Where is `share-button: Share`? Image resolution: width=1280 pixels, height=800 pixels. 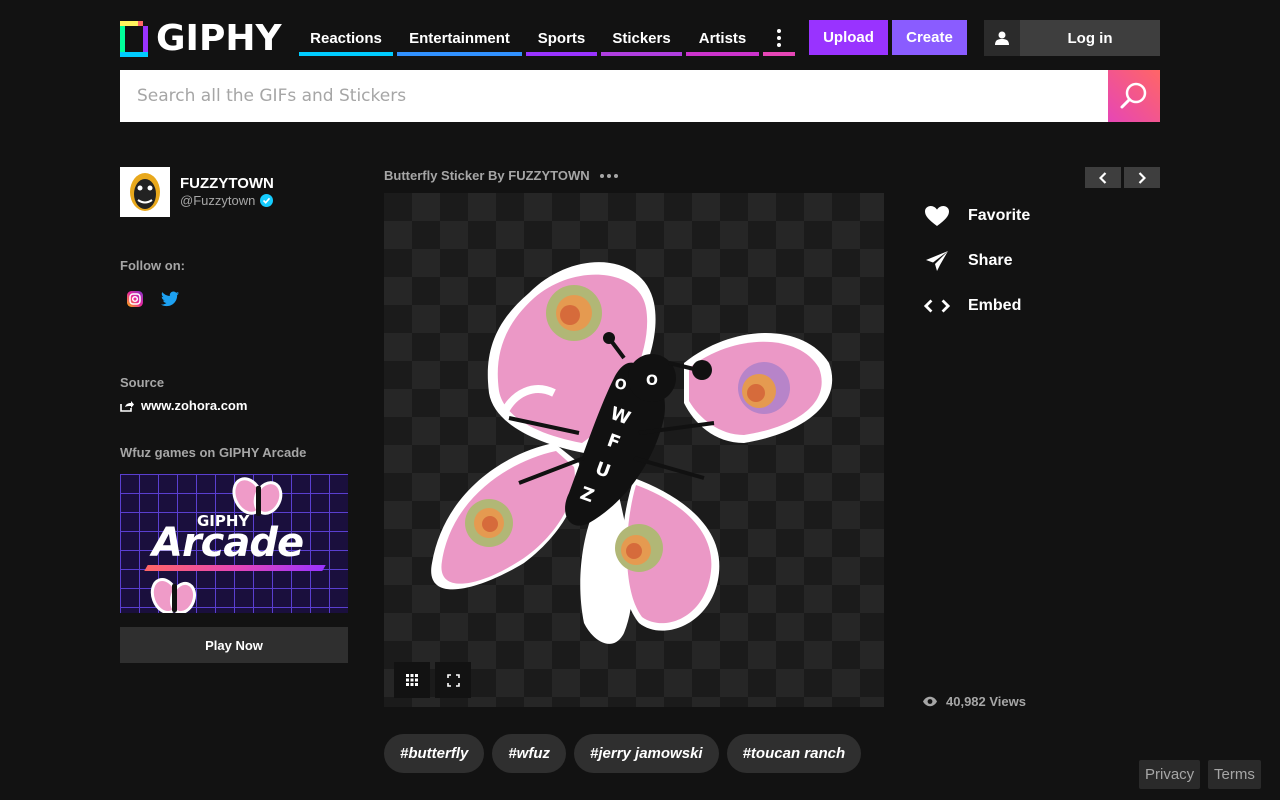
share-button: Share is located at coordinates (968, 261).